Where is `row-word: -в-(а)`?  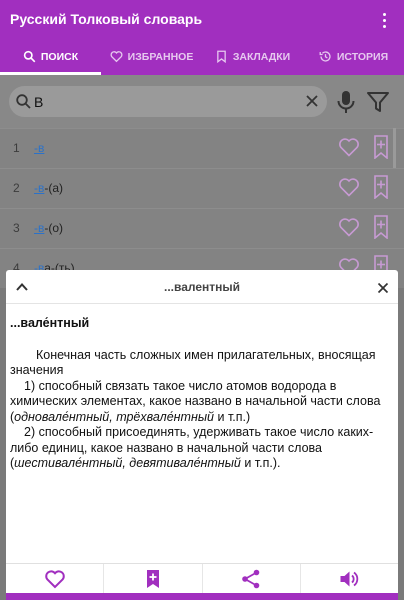
row-word: -в-(а) is located at coordinates (48, 188).